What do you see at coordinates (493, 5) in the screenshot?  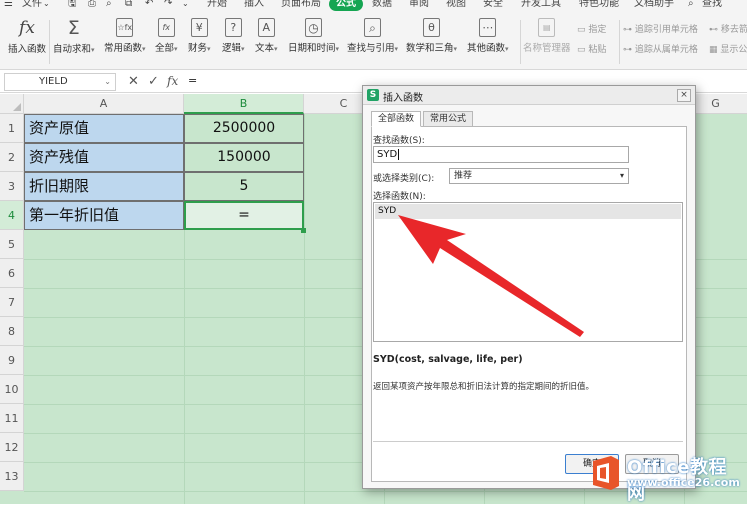 I see `menu-security: 安全` at bounding box center [493, 5].